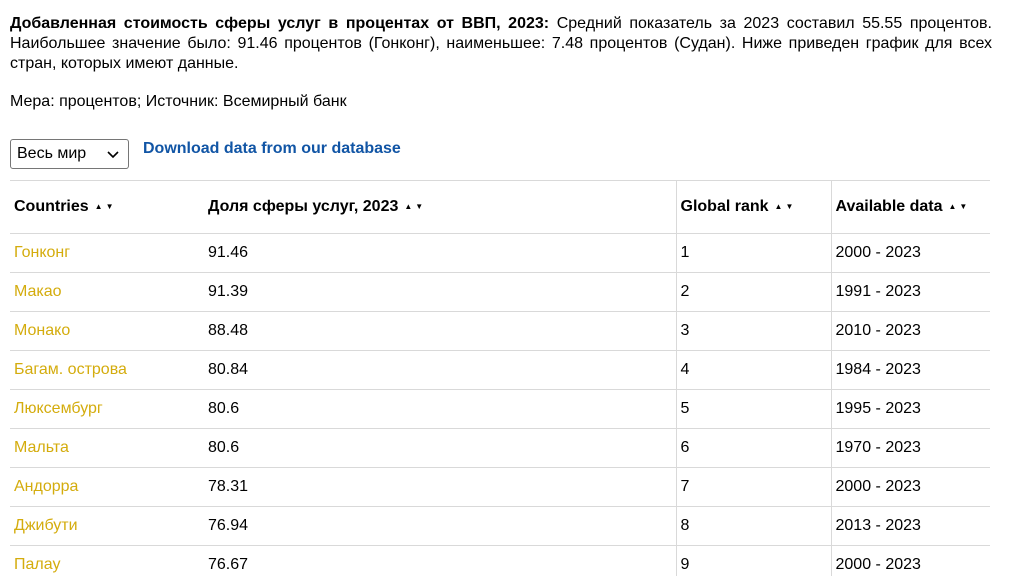 This screenshot has width=1024, height=576. I want to click on table-row: Мальта 80.6 6 1970 - 2023, so click(500, 448).